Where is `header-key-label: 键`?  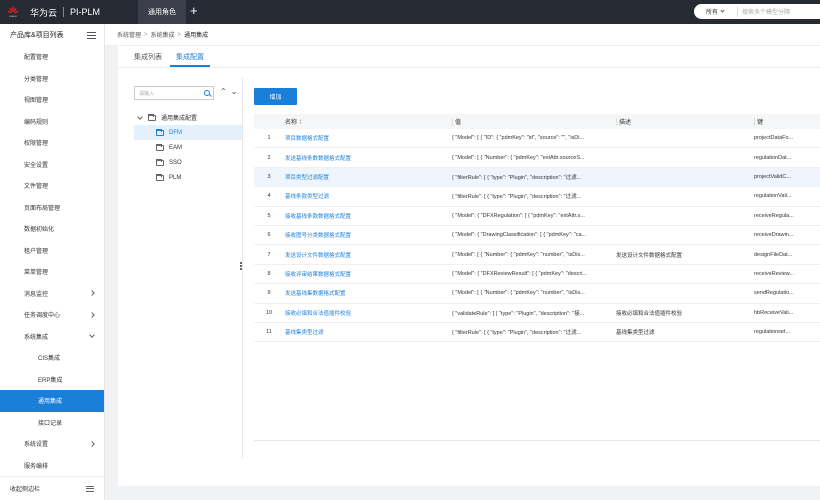
header-key-label: 键 is located at coordinates (760, 122).